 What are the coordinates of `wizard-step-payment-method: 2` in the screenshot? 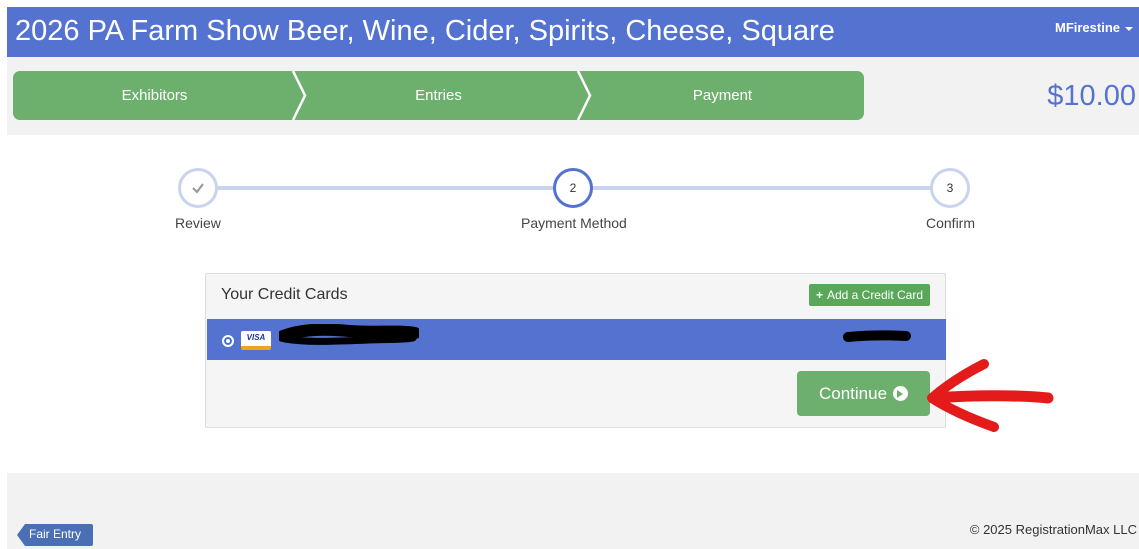 It's located at (573, 188).